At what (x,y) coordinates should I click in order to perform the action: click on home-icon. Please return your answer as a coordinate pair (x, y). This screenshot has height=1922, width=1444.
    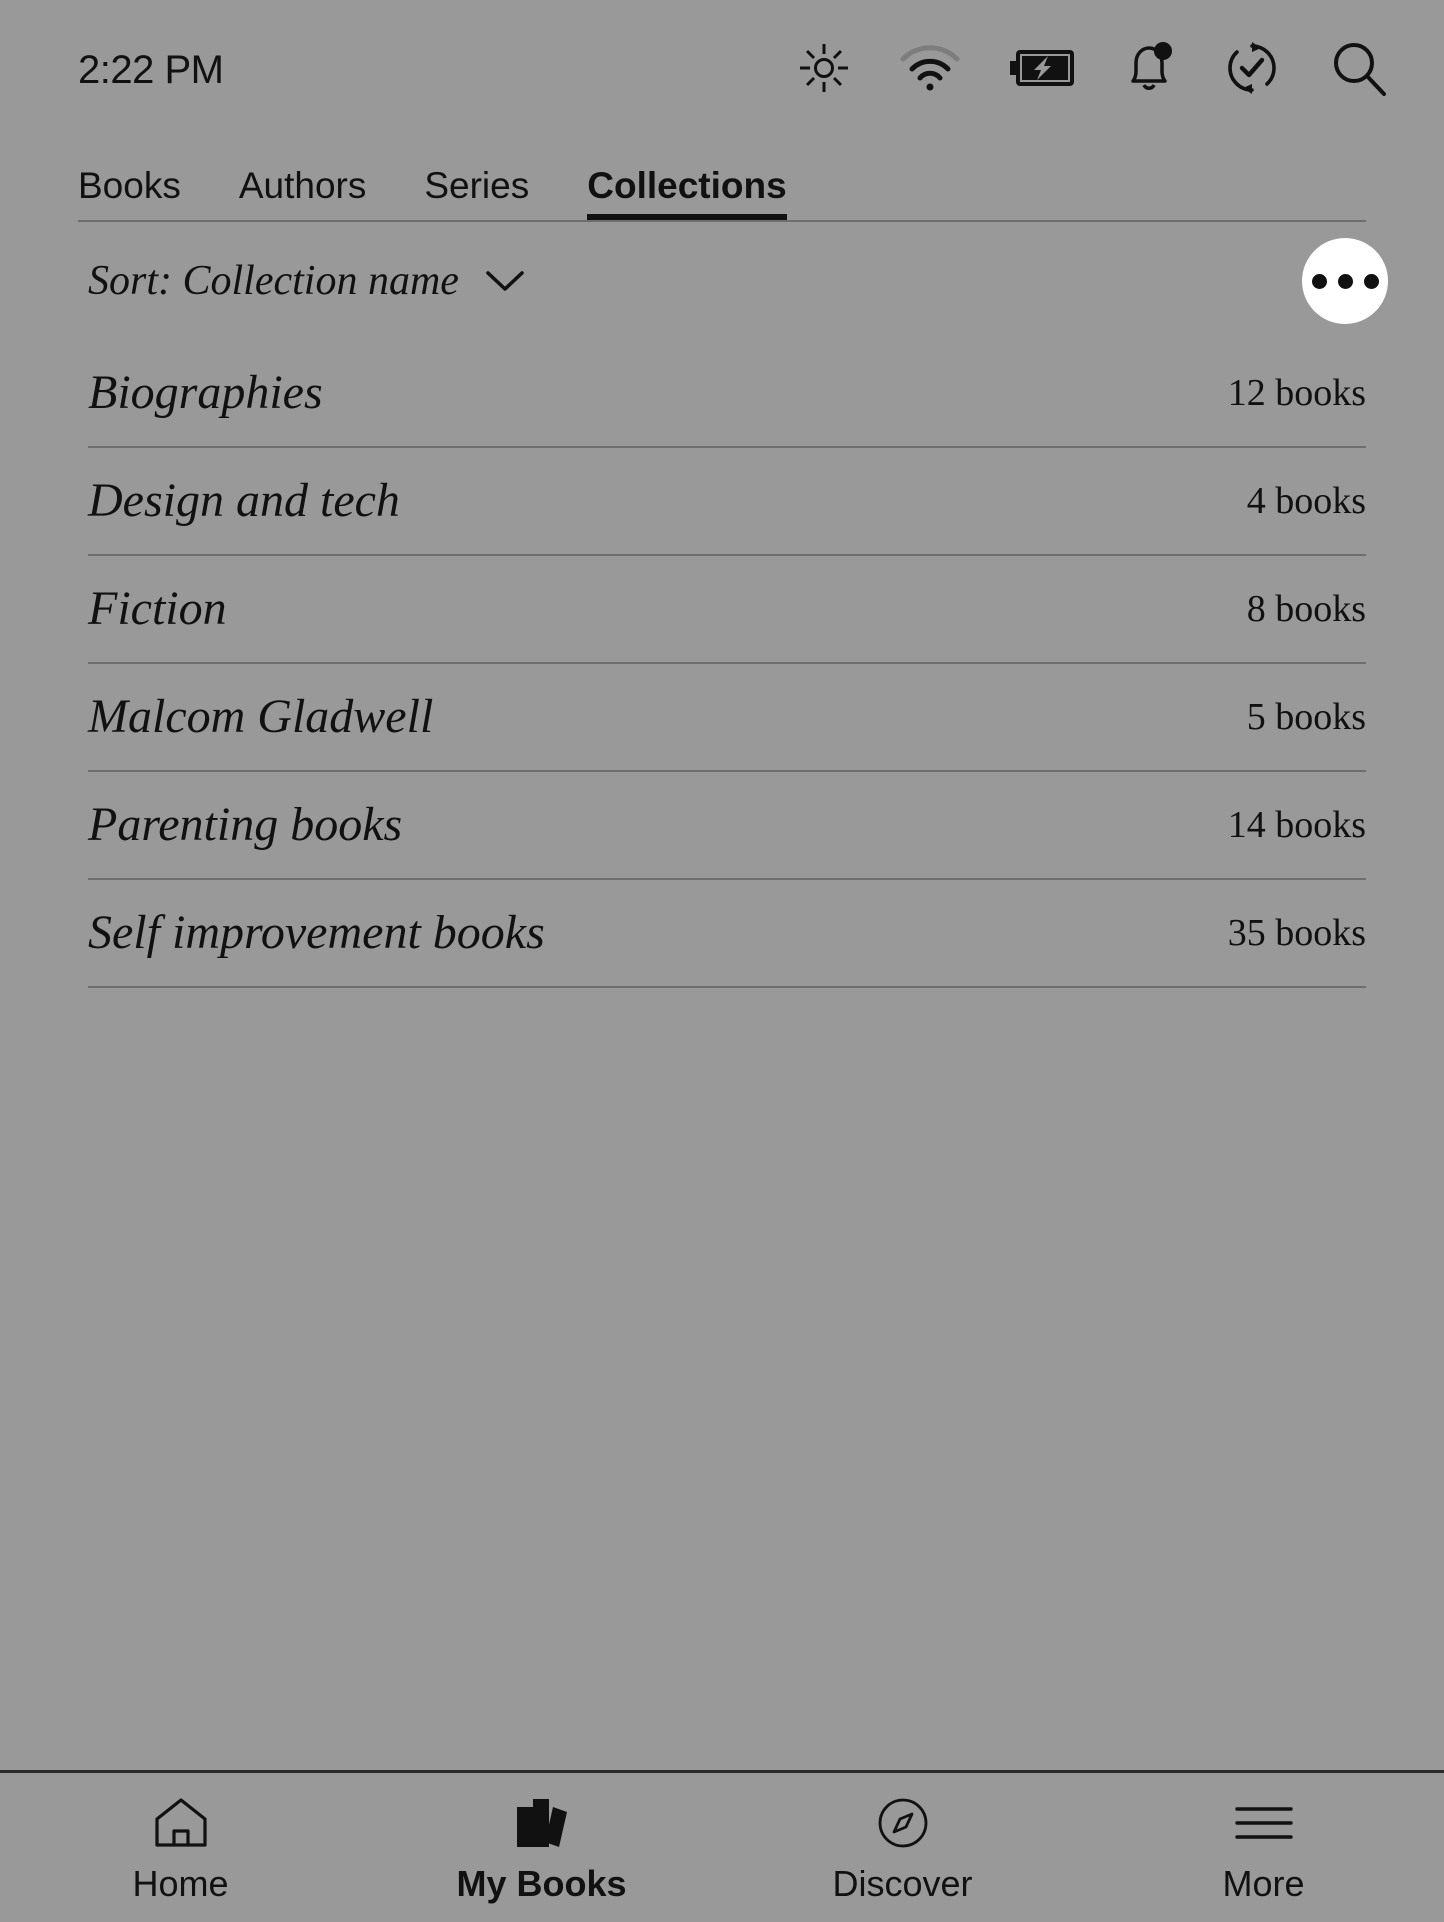
    Looking at the image, I should click on (181, 1823).